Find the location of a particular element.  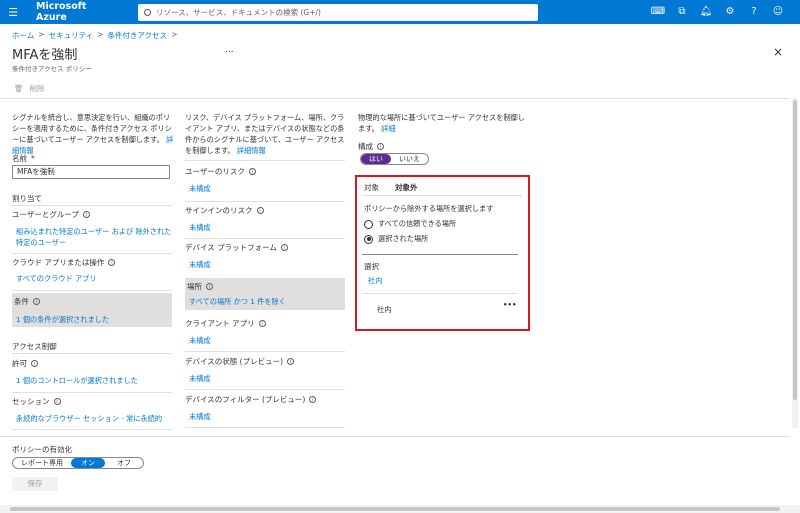

gear-icon: ⚙ is located at coordinates (730, 12).